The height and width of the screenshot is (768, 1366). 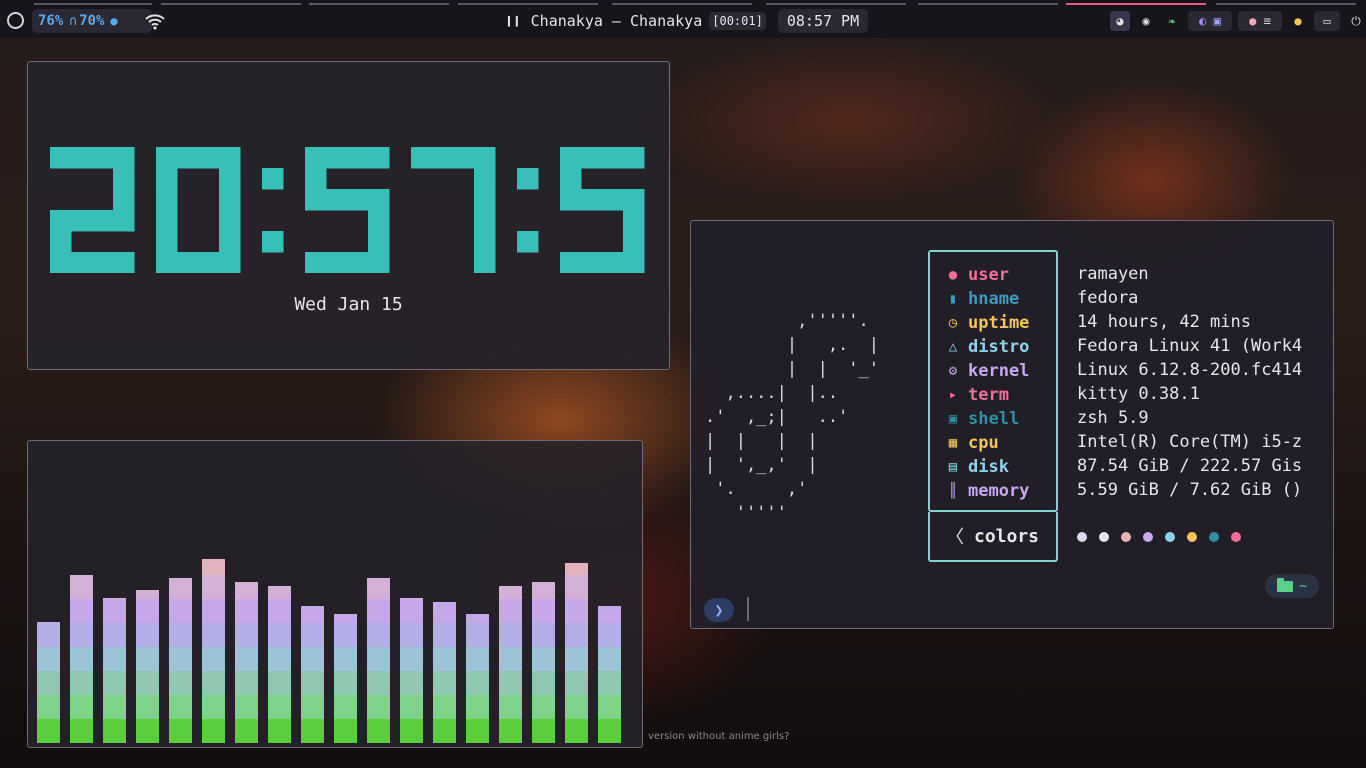 I want to click on visualizer-bars, so click(x=329, y=651).